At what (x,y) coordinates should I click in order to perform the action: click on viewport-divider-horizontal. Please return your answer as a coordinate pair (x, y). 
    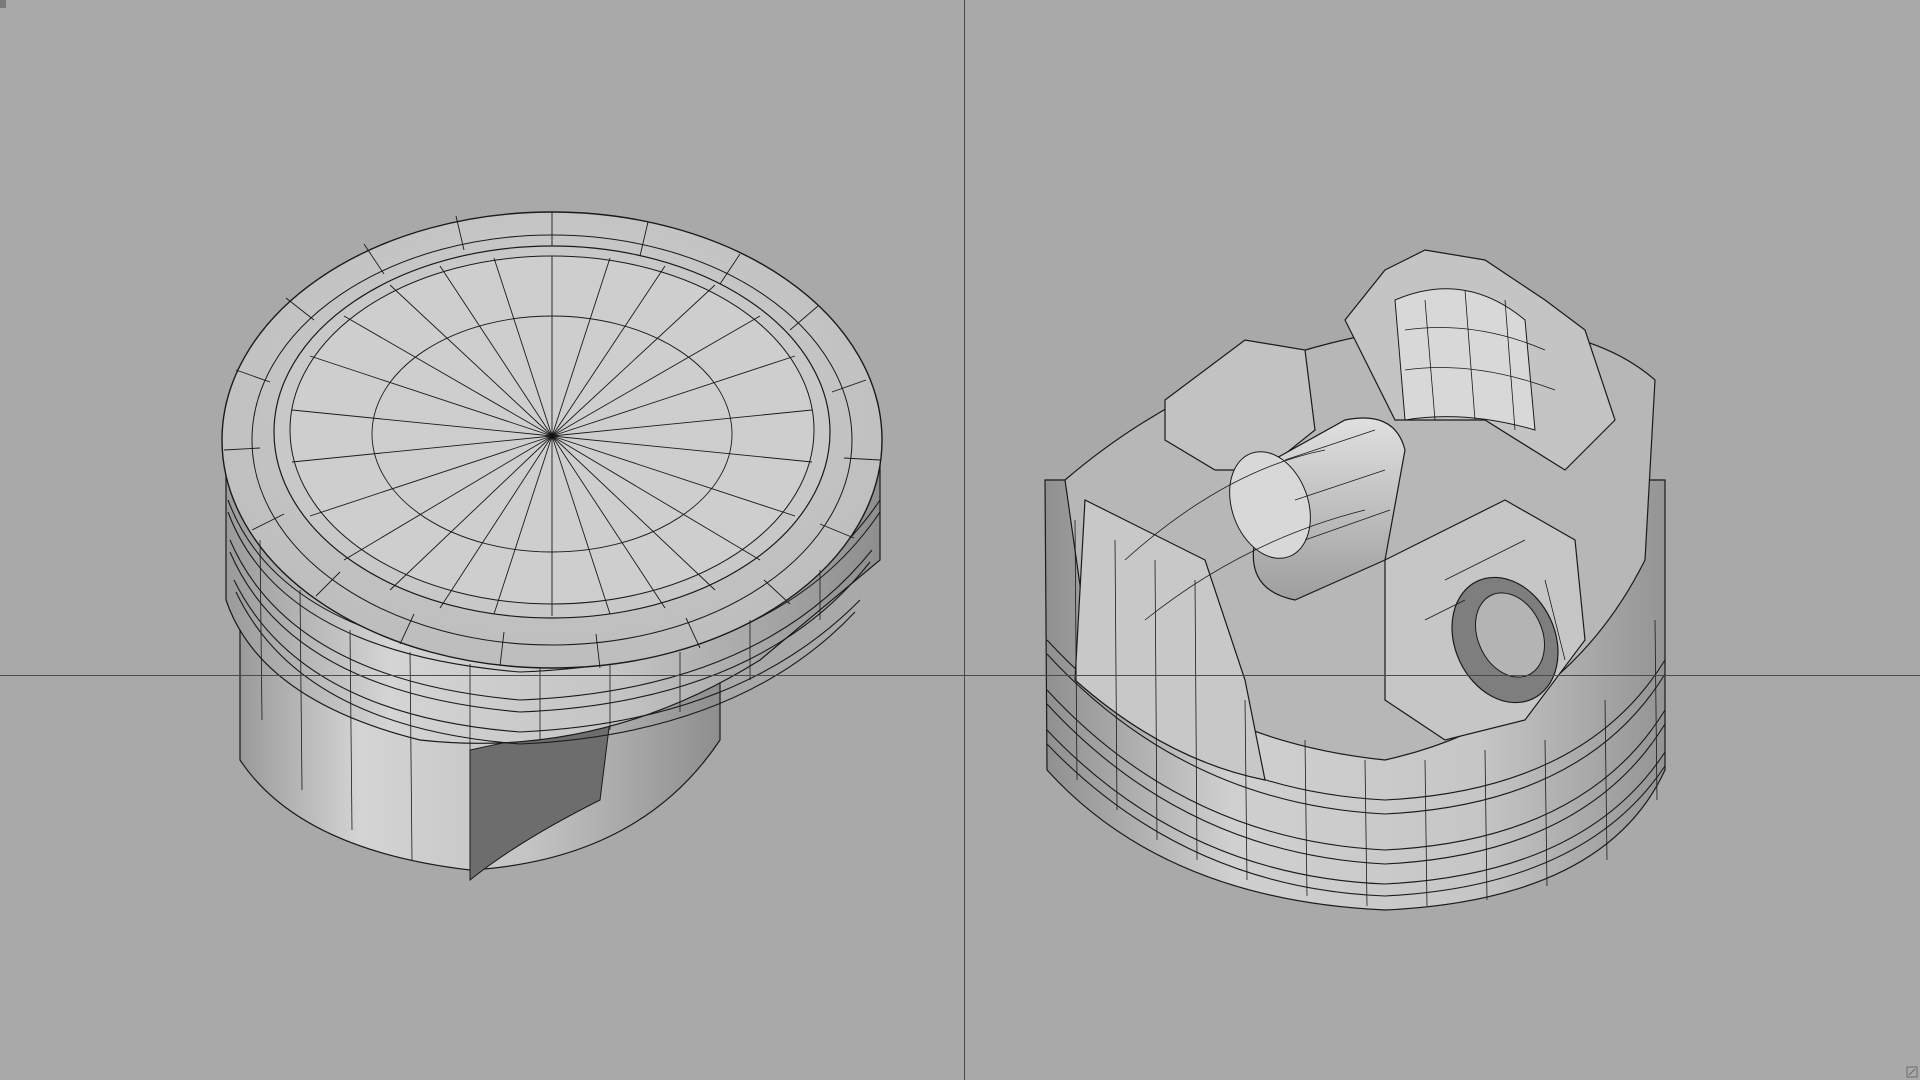
    Looking at the image, I should click on (960, 675).